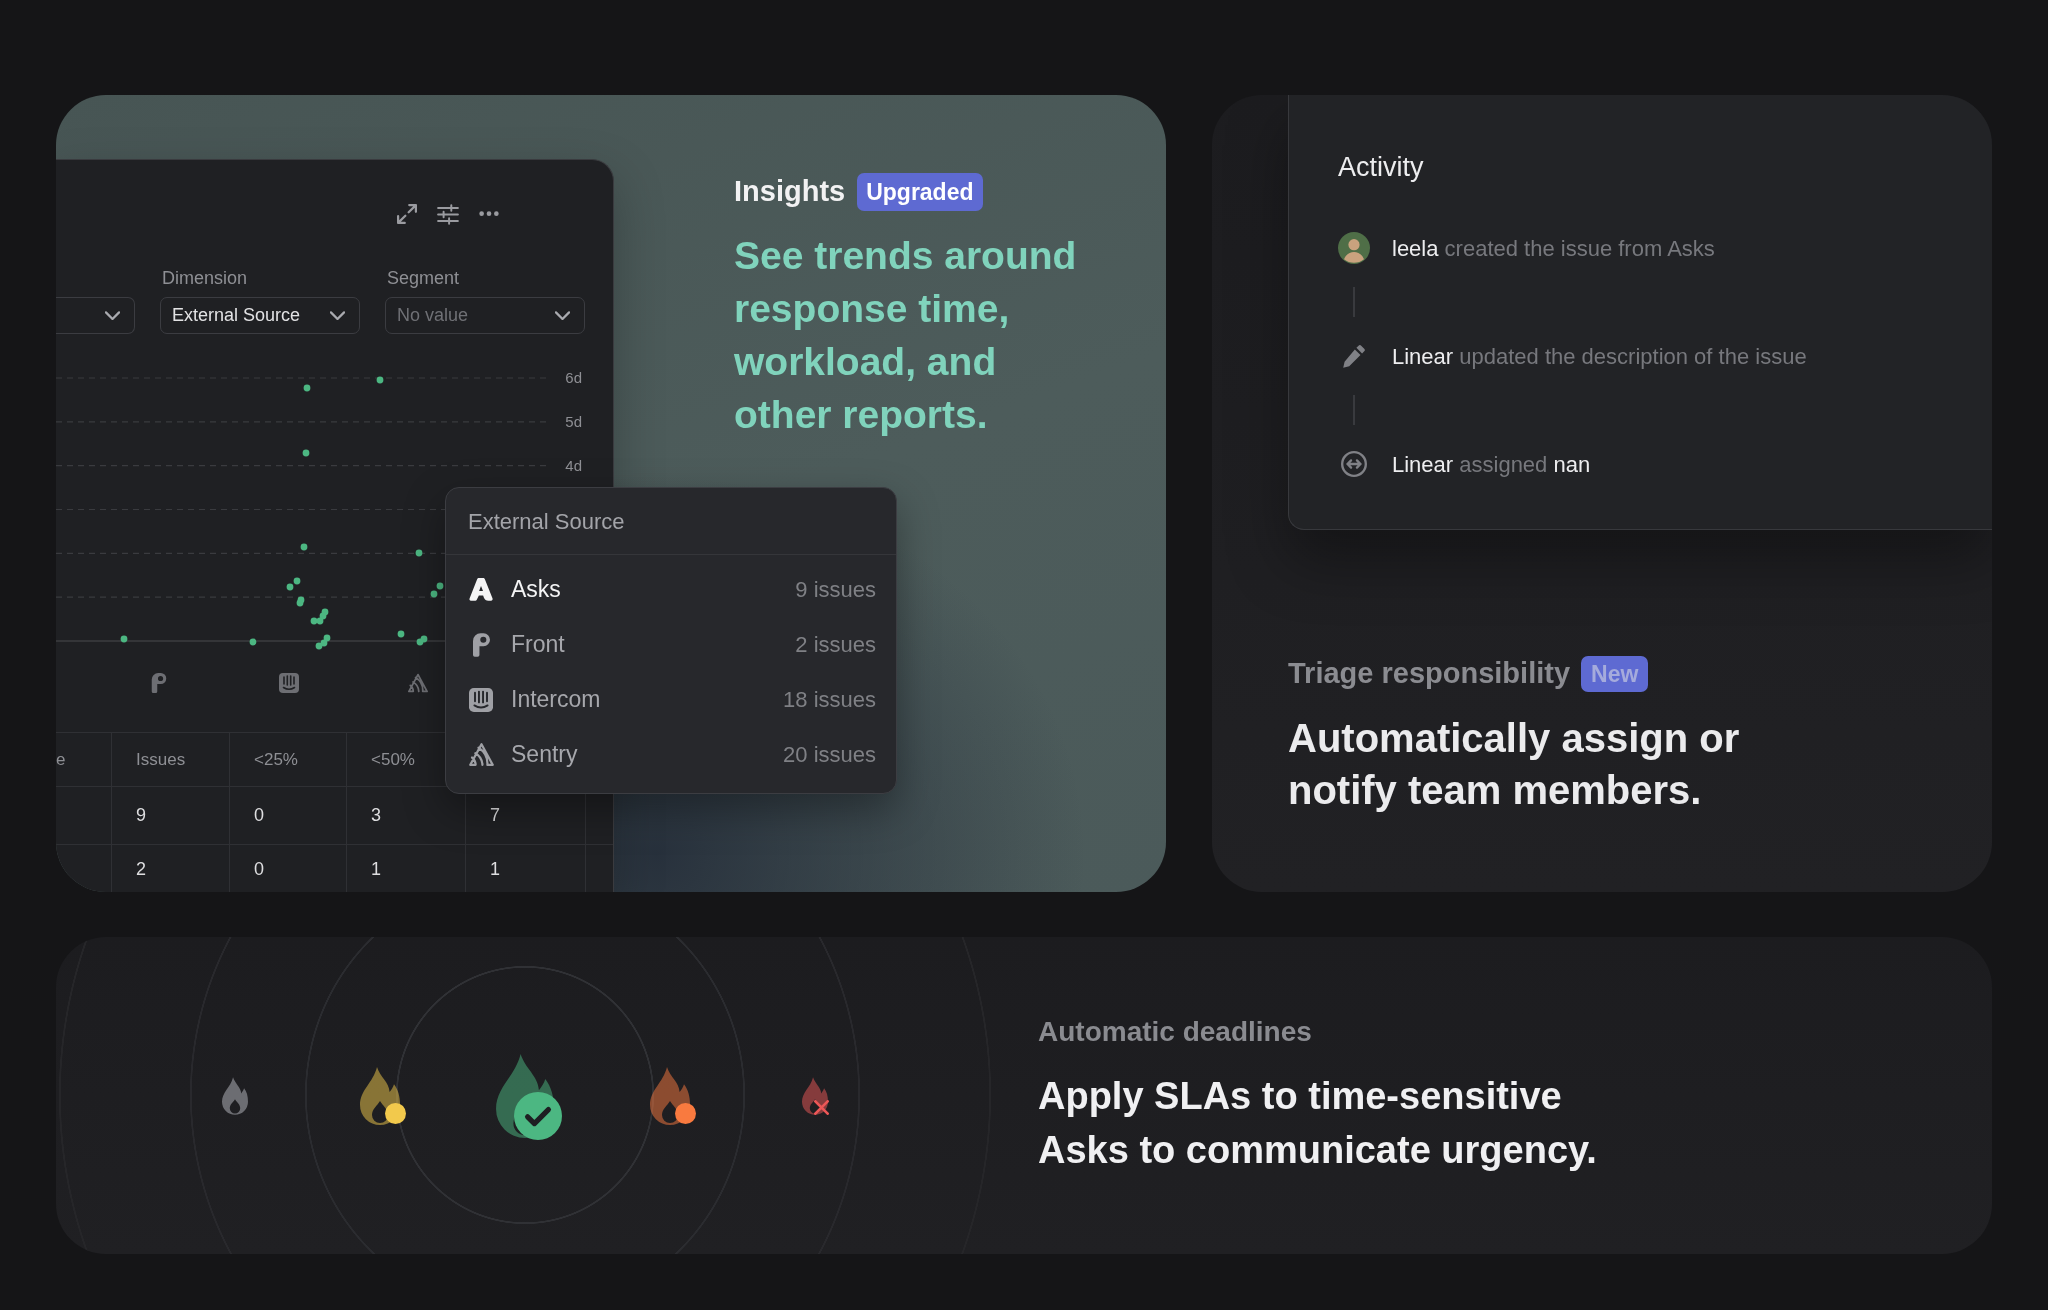 The height and width of the screenshot is (1310, 2048). I want to click on menu-item: Intercom 18 issues, so click(671, 699).